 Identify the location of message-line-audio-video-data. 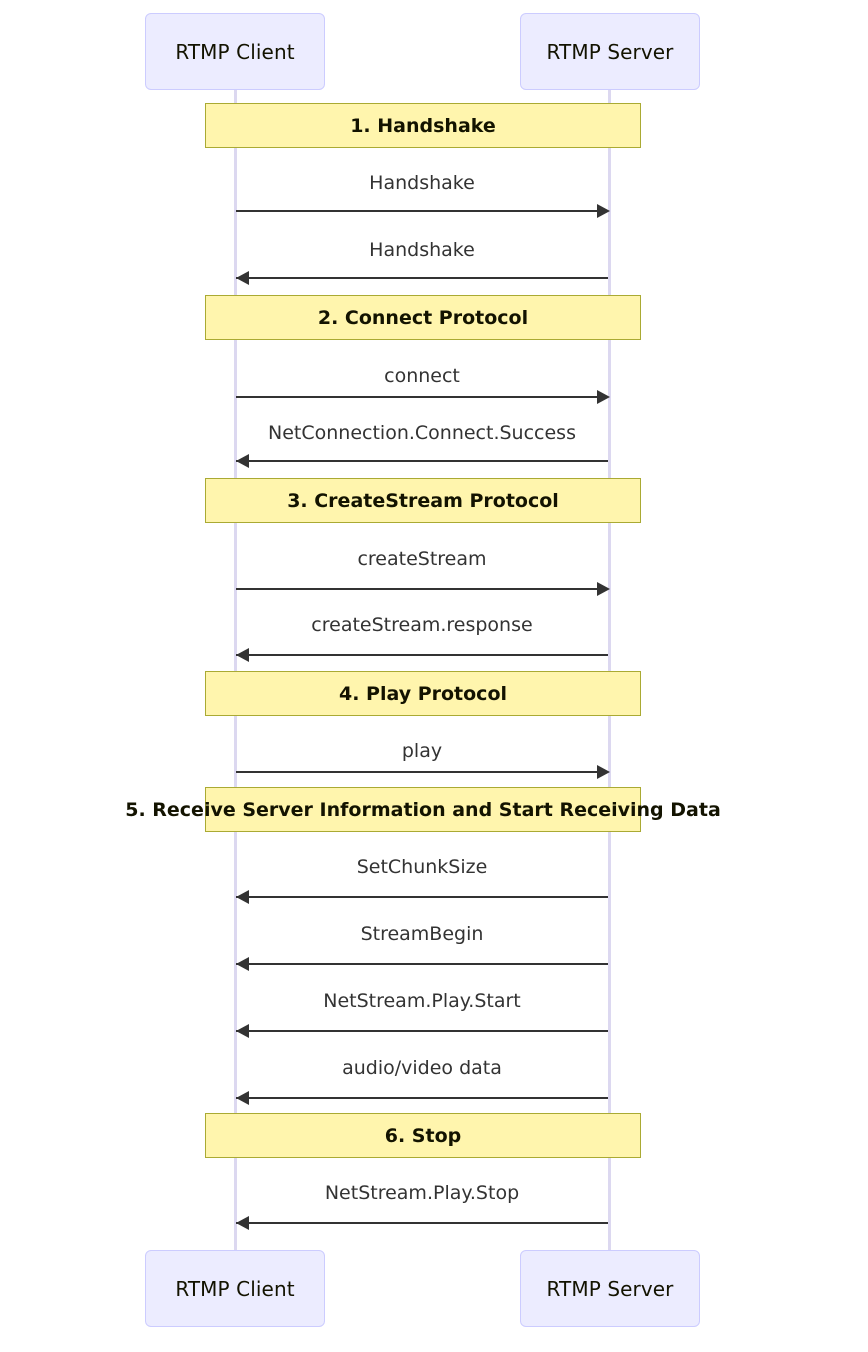
(422, 1098).